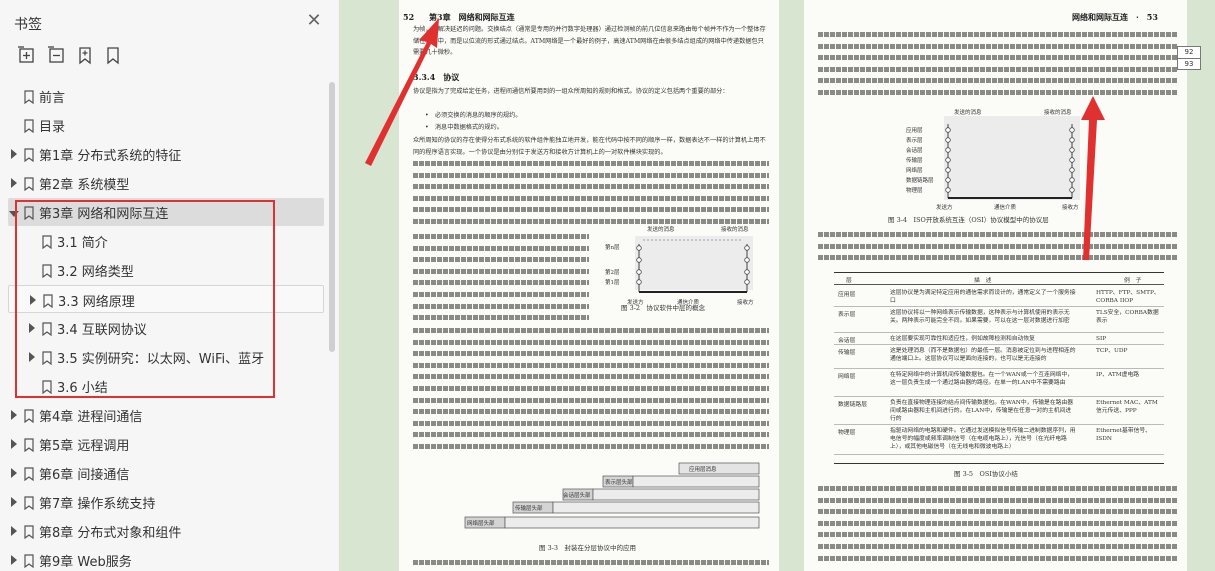 Image resolution: width=1215 pixels, height=571 pixels. Describe the element at coordinates (166, 328) in the screenshot. I see `sidebar-item: 3.4 互联网协议` at that location.